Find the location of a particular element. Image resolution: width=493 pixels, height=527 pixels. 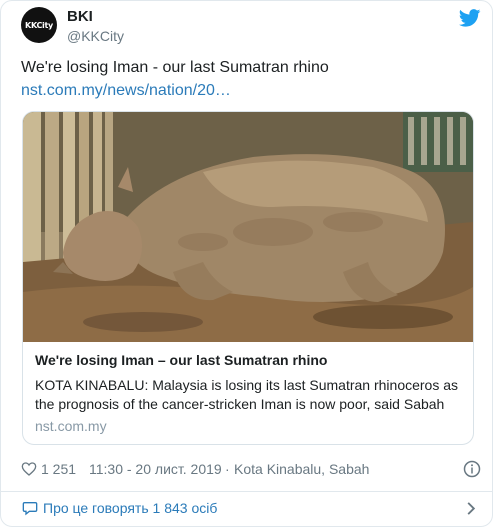

info-icon is located at coordinates (472, 469).